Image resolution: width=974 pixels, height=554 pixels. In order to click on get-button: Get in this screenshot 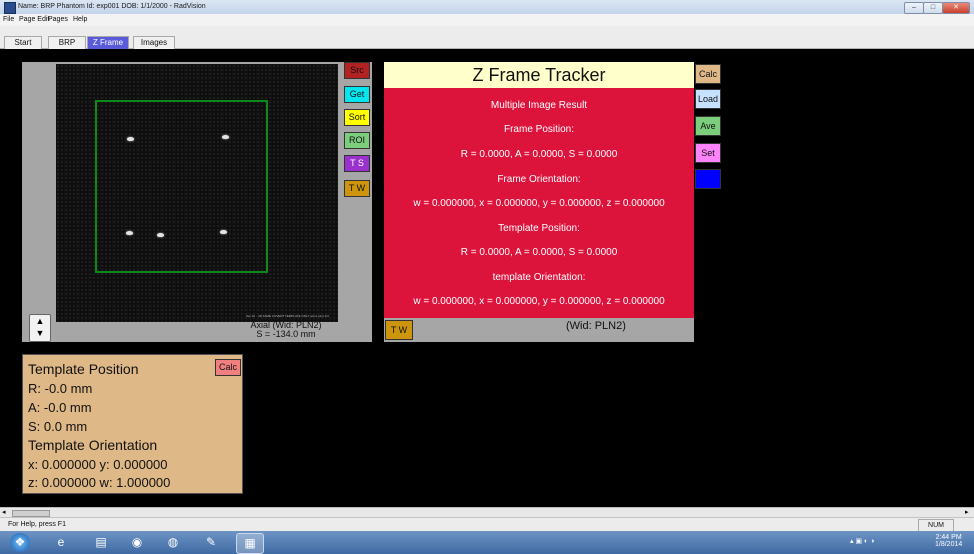, I will do `click(357, 94)`.